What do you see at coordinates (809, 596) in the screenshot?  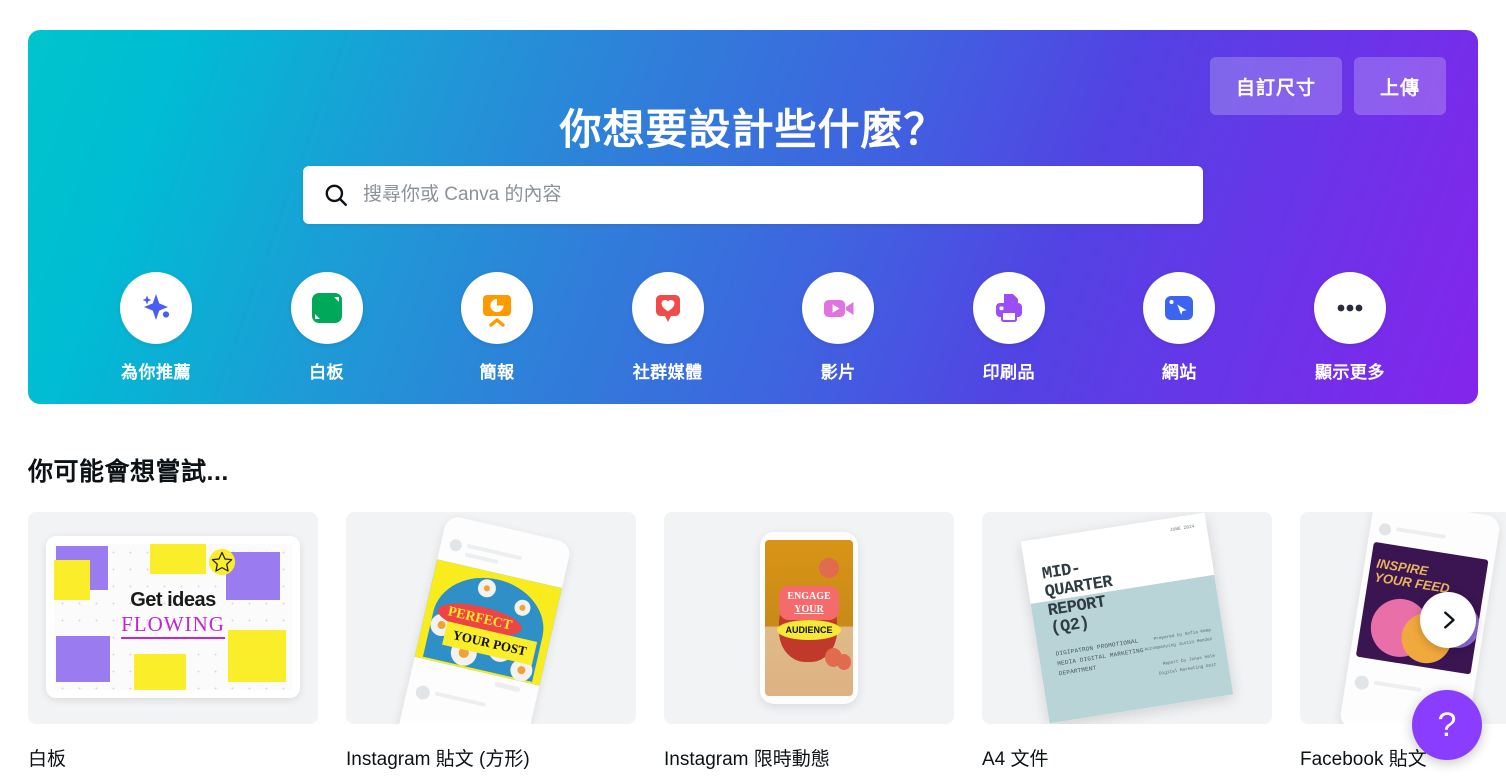 I see `story-line1: ENGAGE` at bounding box center [809, 596].